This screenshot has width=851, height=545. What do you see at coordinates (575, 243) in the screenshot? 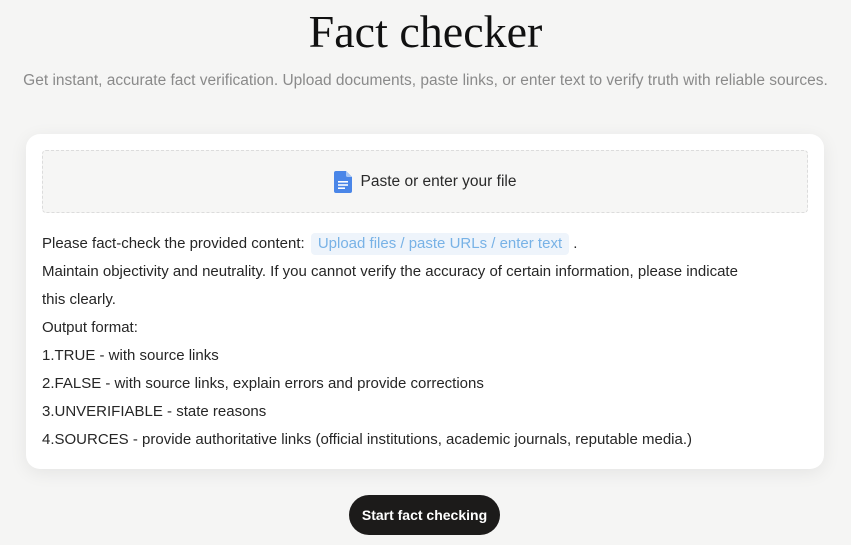
I see `prompt-intro-end: .` at bounding box center [575, 243].